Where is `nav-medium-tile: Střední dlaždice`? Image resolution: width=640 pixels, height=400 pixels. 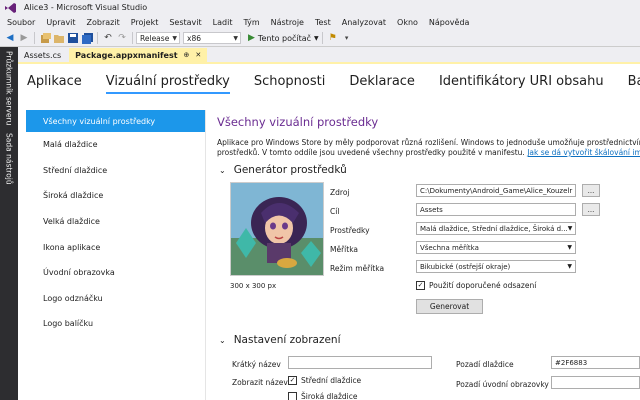 nav-medium-tile: Střední dlaždice is located at coordinates (115, 171).